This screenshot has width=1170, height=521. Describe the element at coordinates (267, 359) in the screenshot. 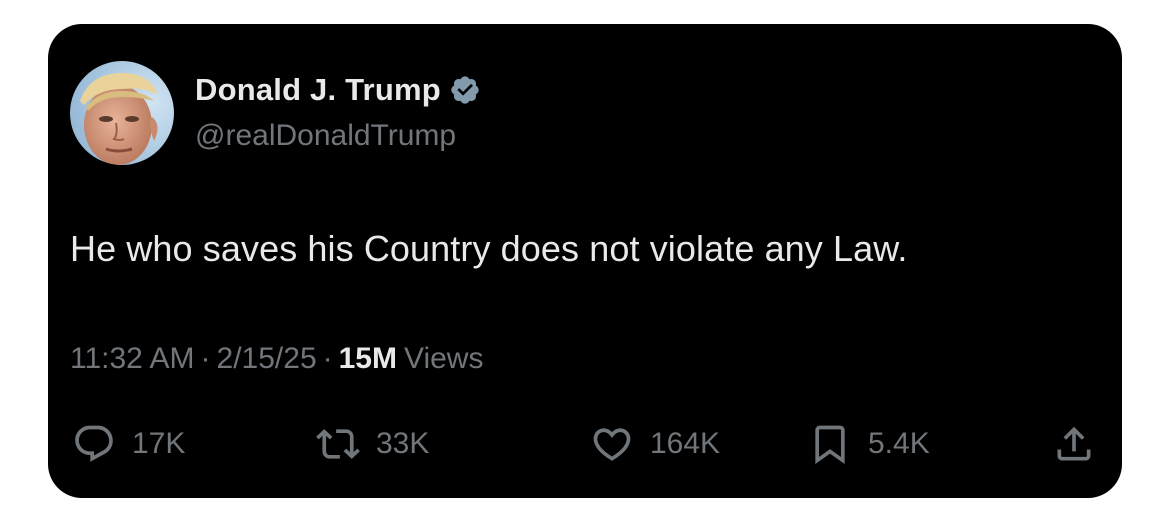

I see `tweet-date: 2/15/25` at that location.